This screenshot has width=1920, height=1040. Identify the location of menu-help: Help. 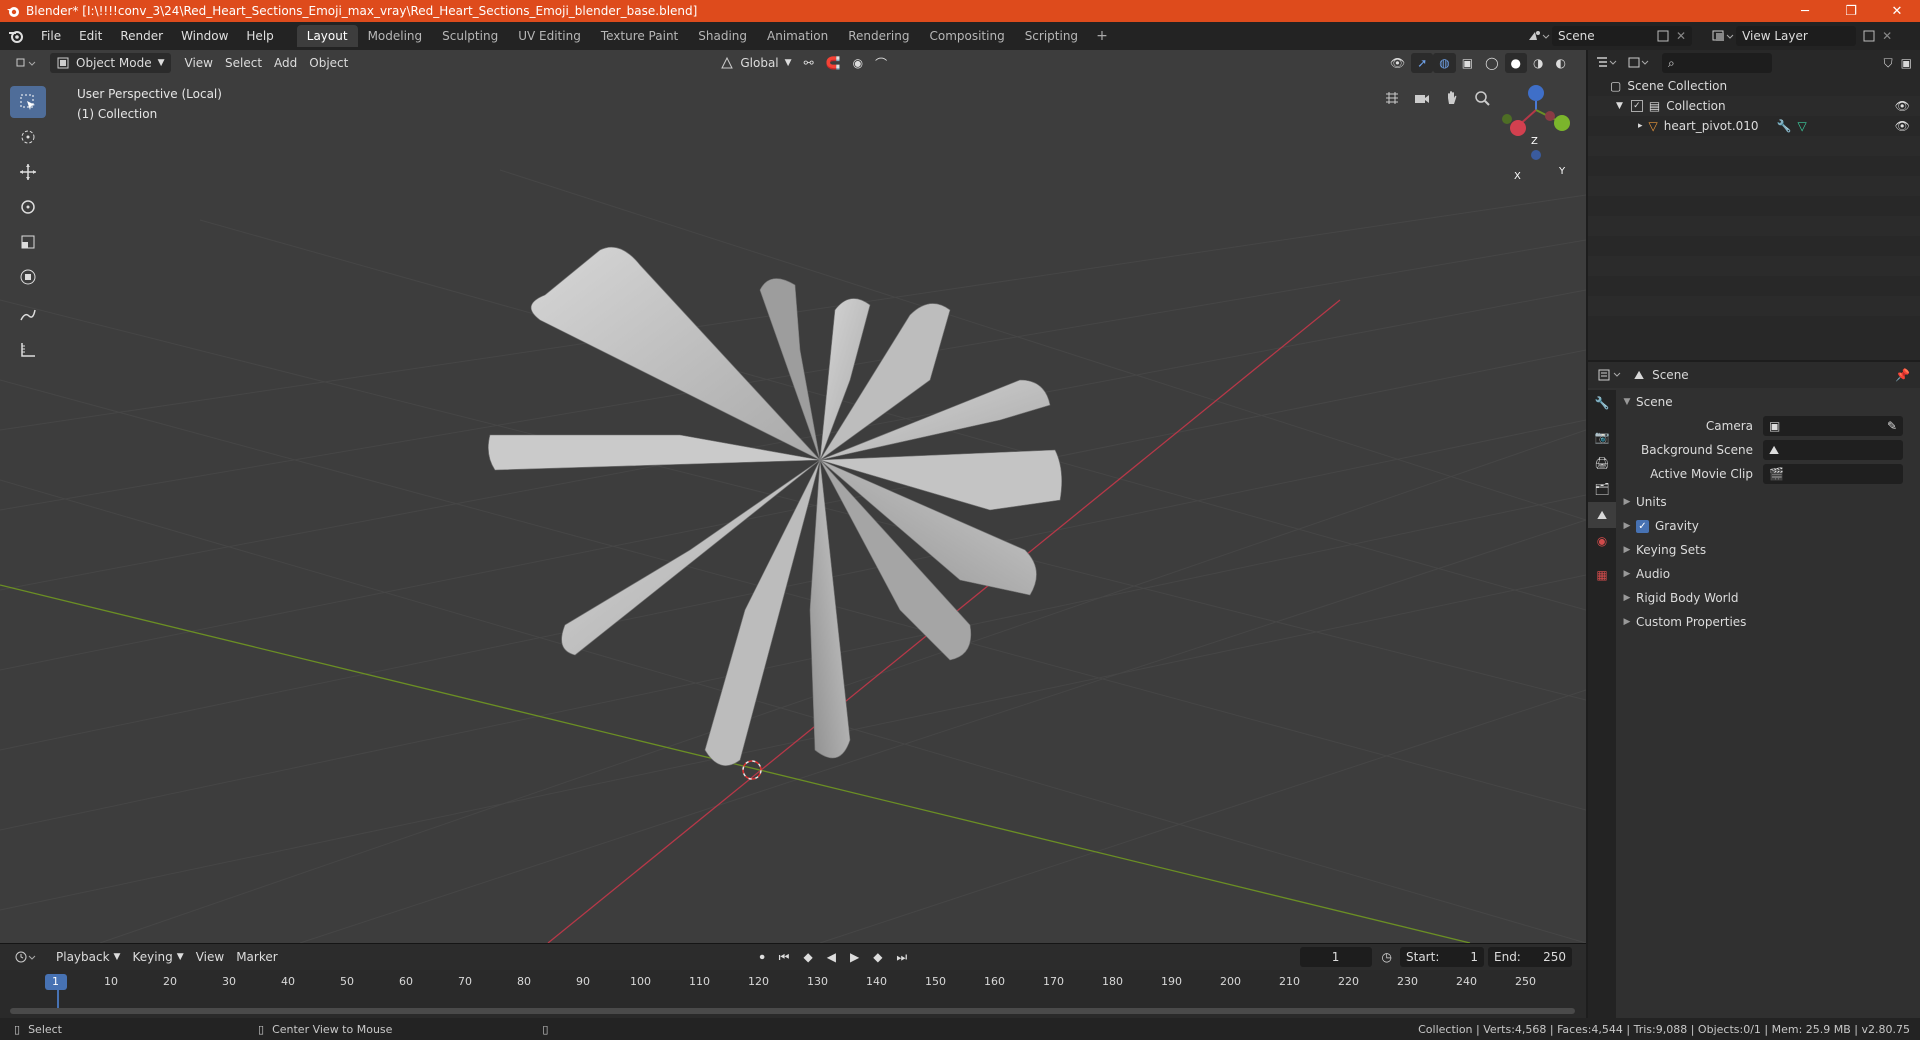
(259, 36).